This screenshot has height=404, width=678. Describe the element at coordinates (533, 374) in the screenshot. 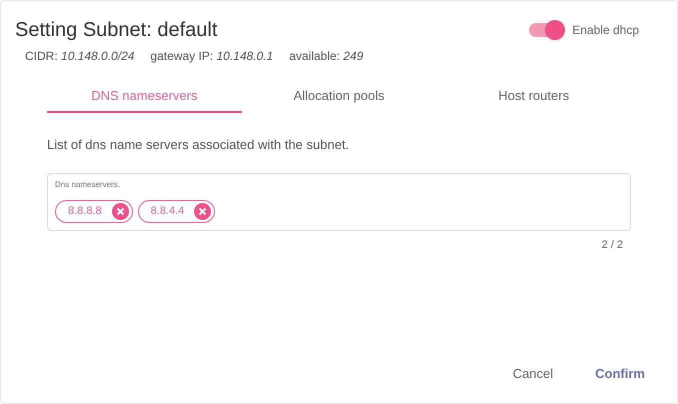

I see `cancel-button: Cancel` at that location.